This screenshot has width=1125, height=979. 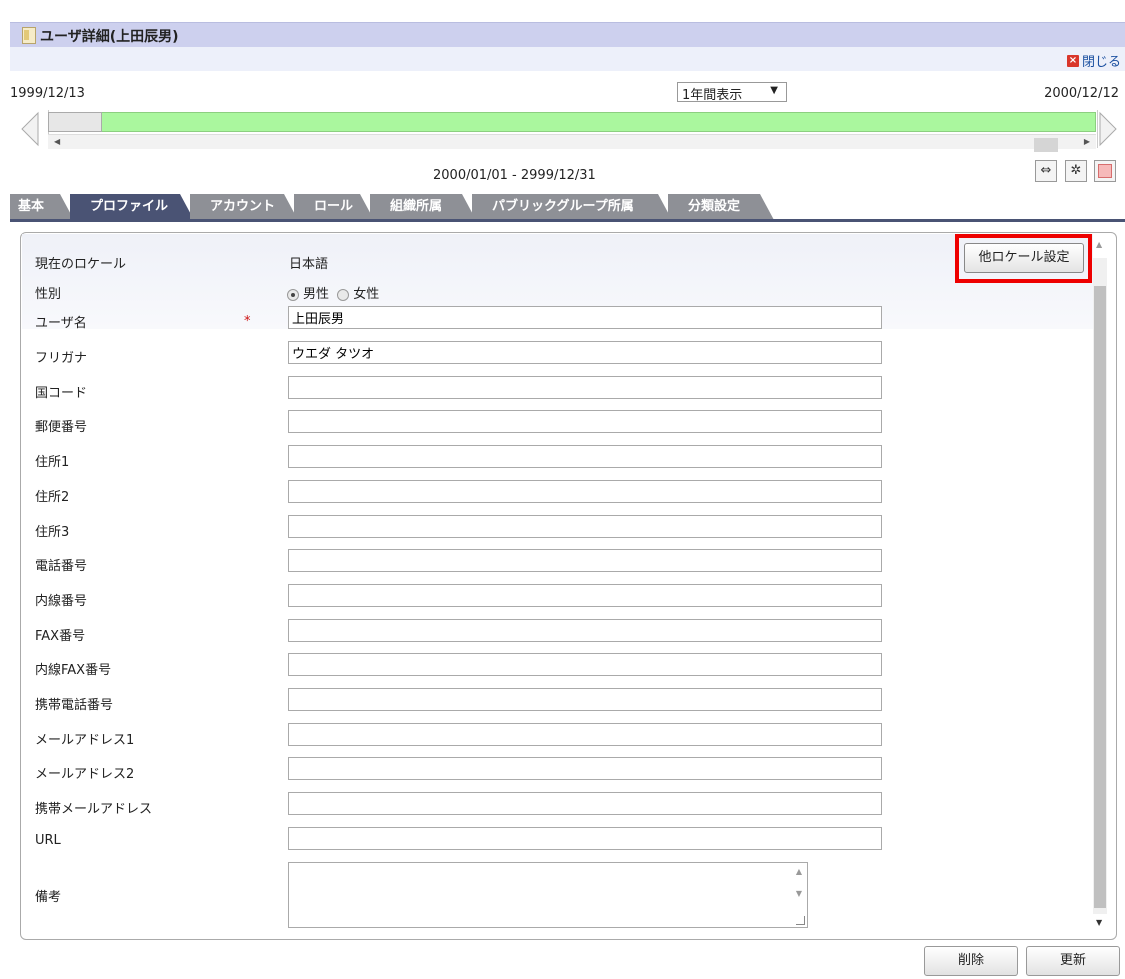 What do you see at coordinates (585, 560) in the screenshot?
I see `phone-input` at bounding box center [585, 560].